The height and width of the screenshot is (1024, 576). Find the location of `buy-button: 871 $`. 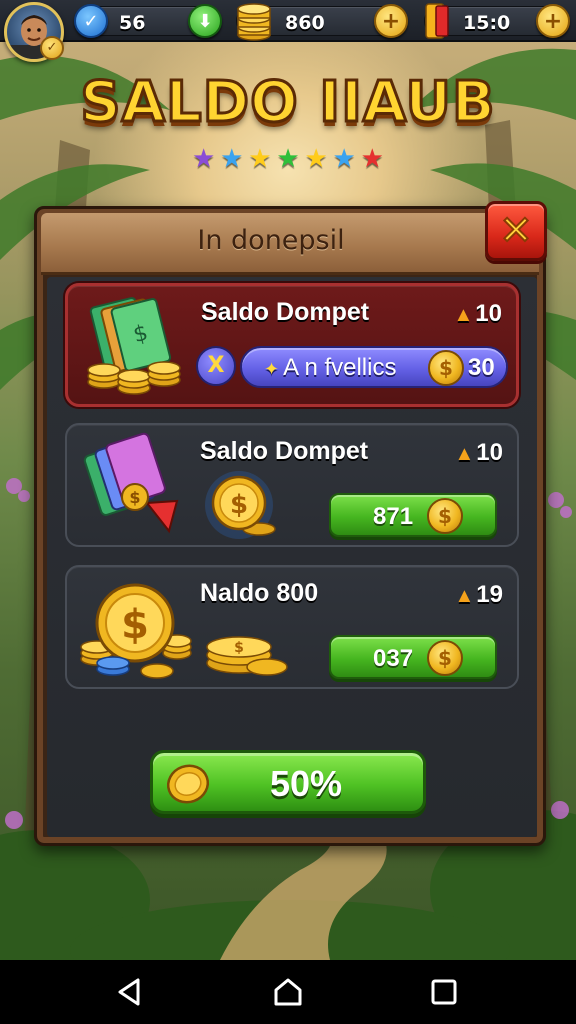

buy-button: 871 $ is located at coordinates (413, 515).